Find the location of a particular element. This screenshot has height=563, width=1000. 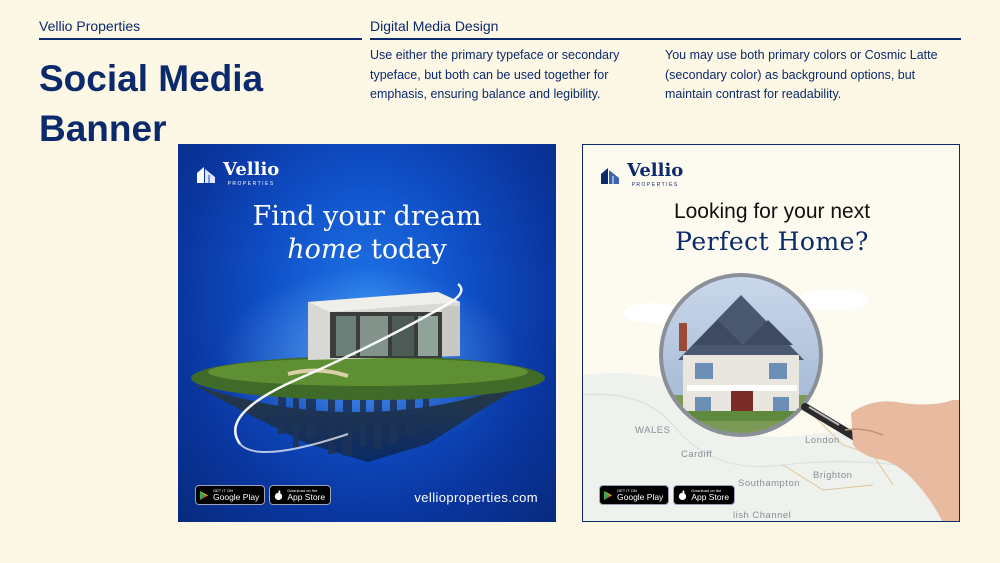

headline-line1: Find your dream is located at coordinates (367, 216).